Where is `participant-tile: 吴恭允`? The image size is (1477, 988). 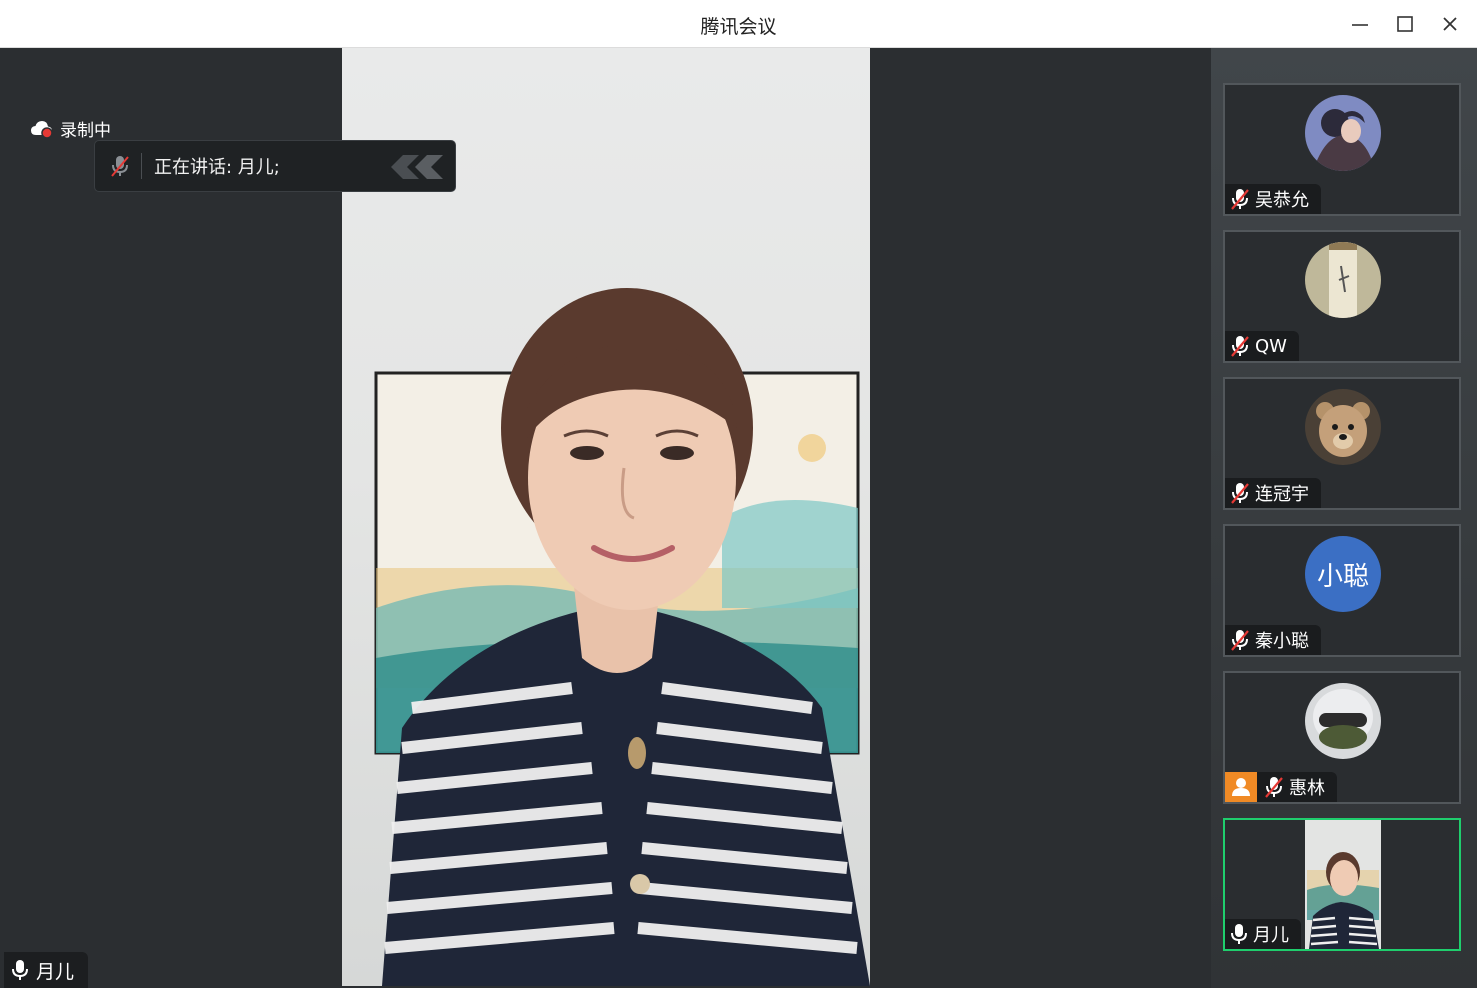
participant-tile: 吴恭允 is located at coordinates (1342, 149).